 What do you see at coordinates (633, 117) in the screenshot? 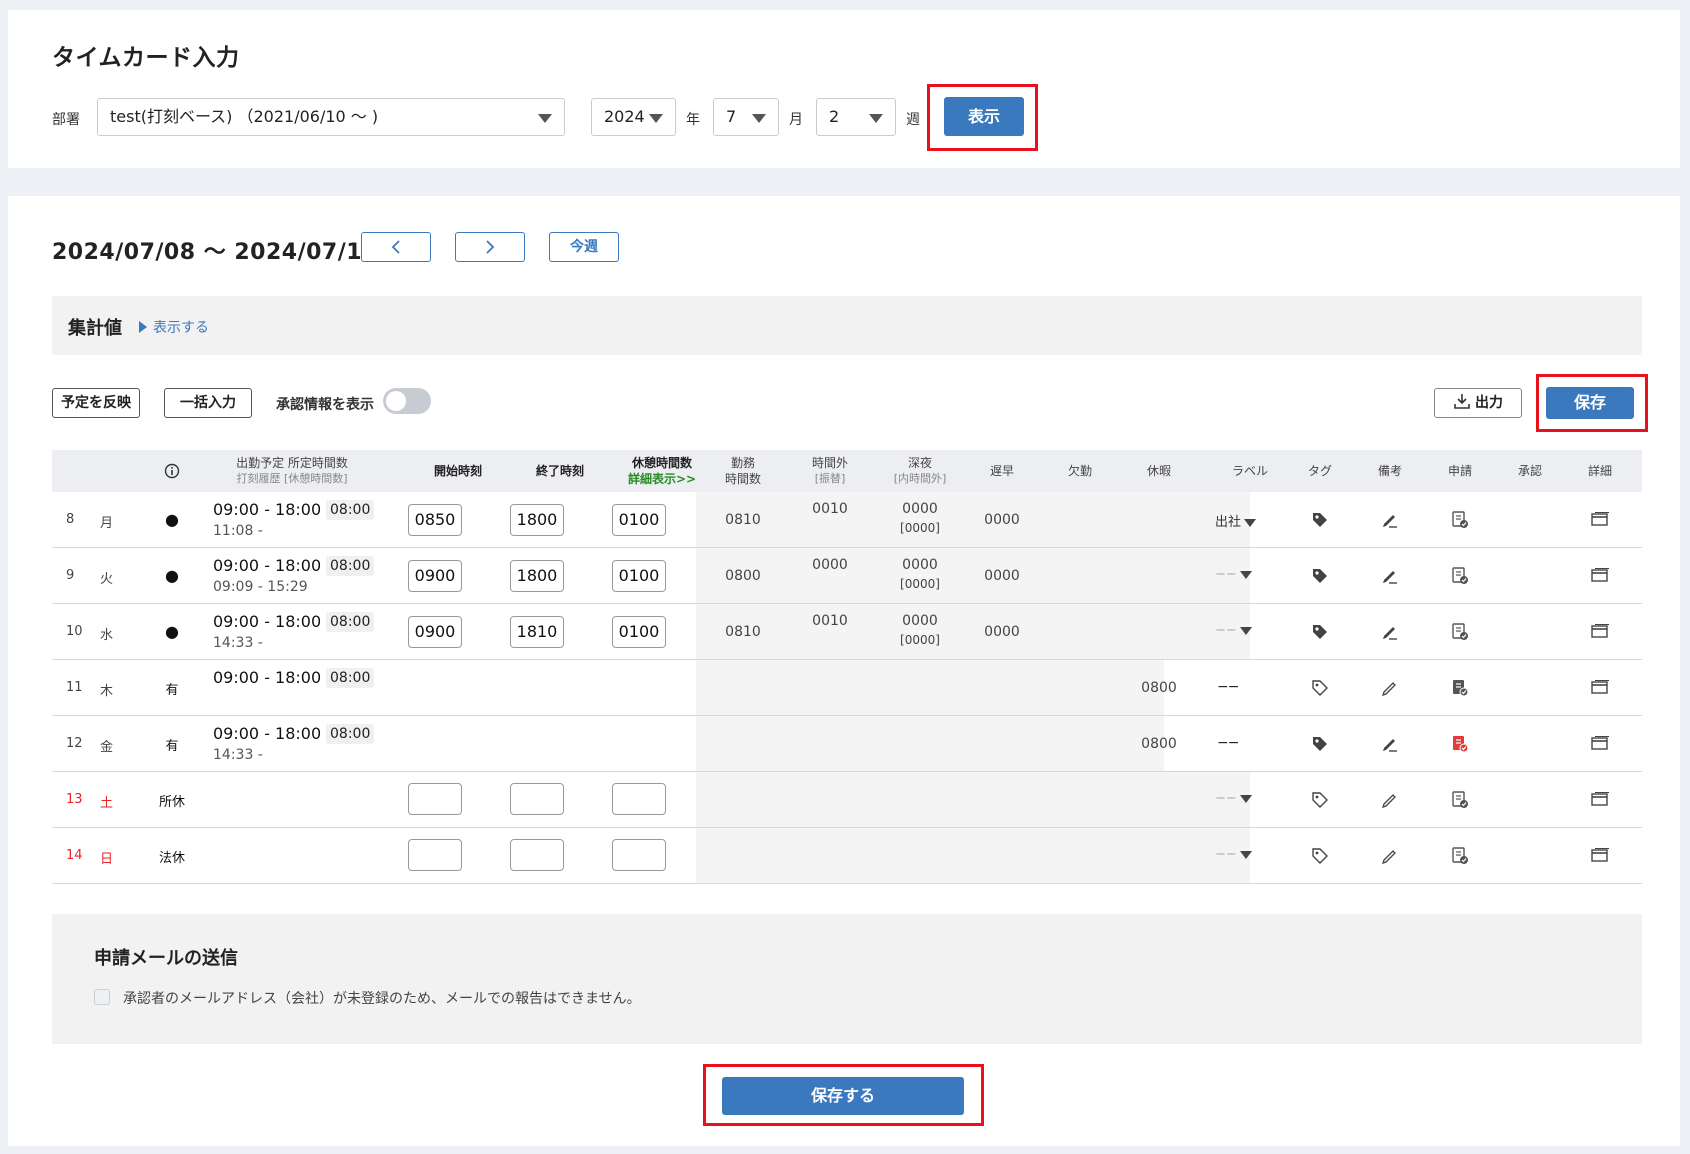
I see `year-select: 2024` at bounding box center [633, 117].